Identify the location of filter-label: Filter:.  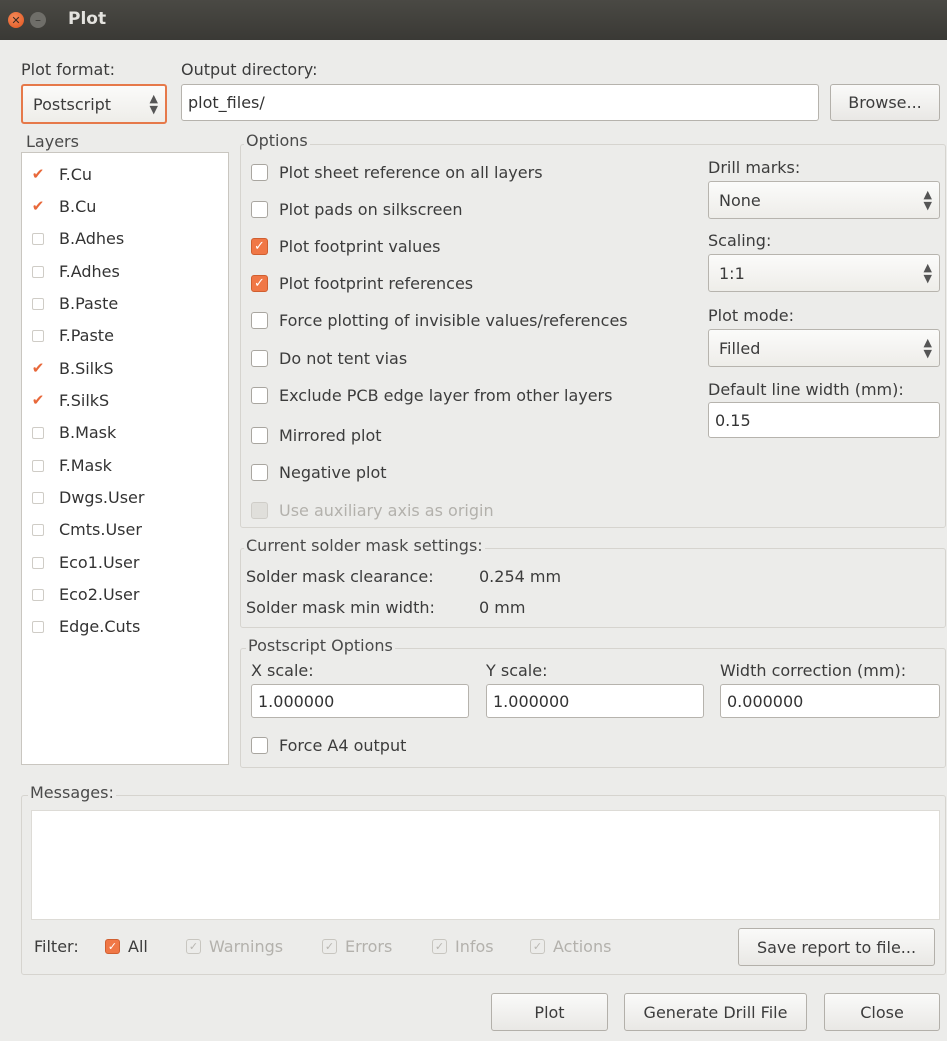
(56, 946).